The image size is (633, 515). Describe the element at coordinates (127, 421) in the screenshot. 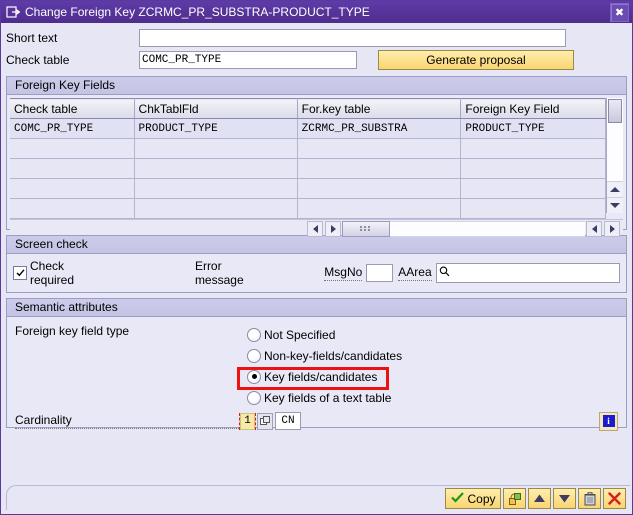

I see `cardinality-label: Cardinality` at that location.